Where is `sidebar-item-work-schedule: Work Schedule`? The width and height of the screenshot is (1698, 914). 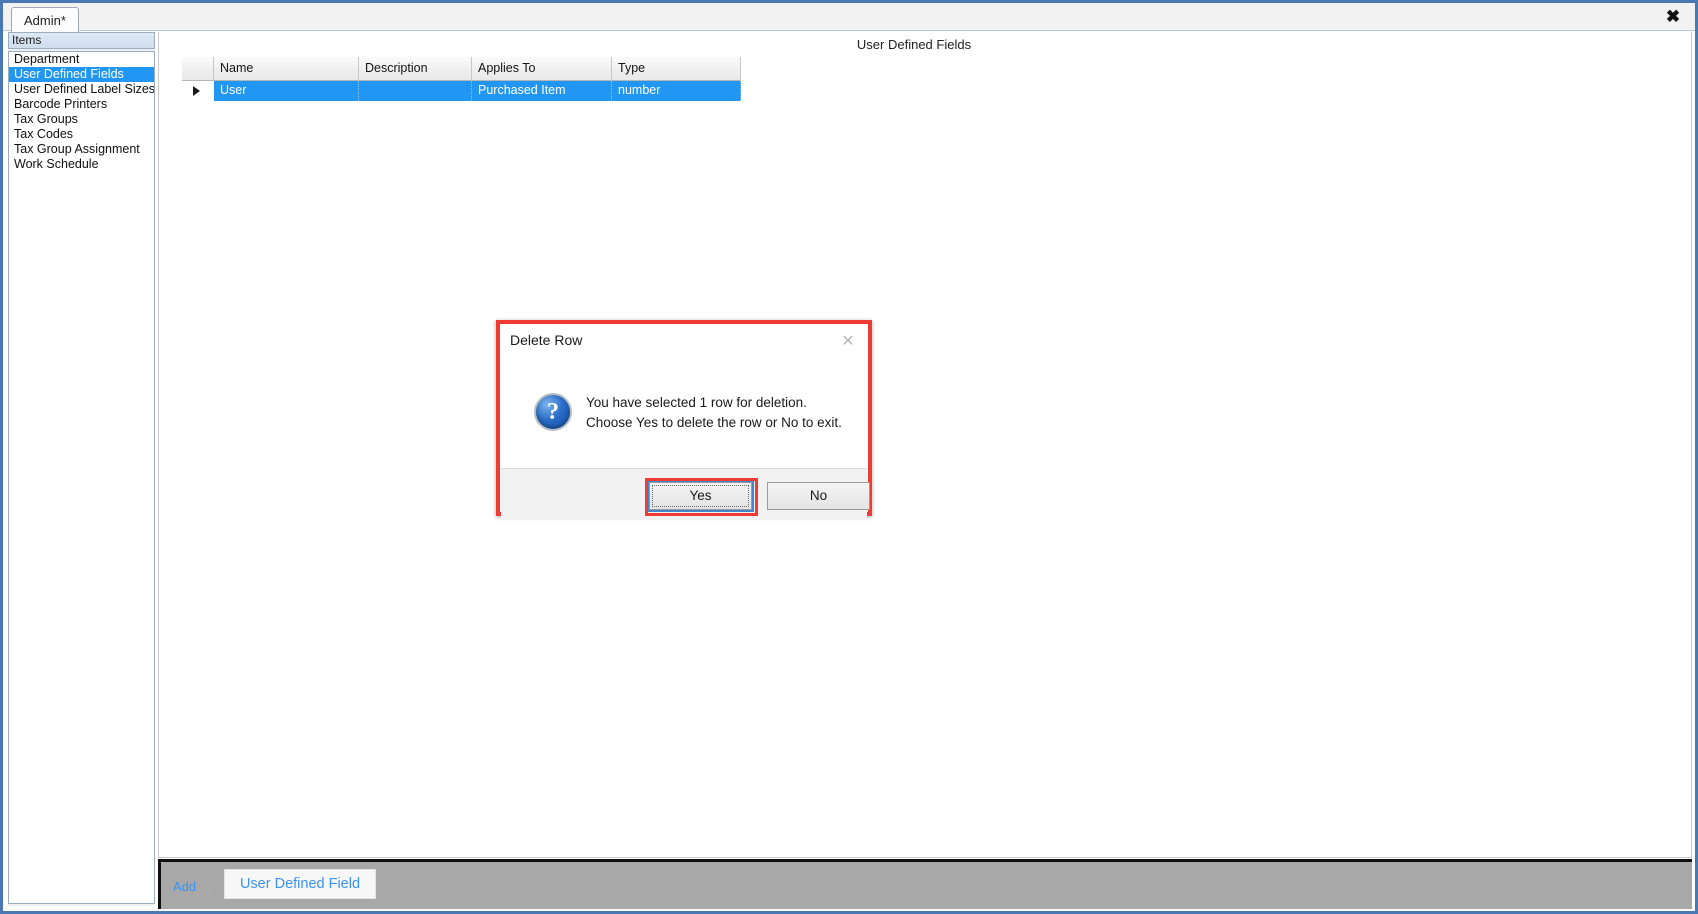
sidebar-item-work-schedule: Work Schedule is located at coordinates (81, 164).